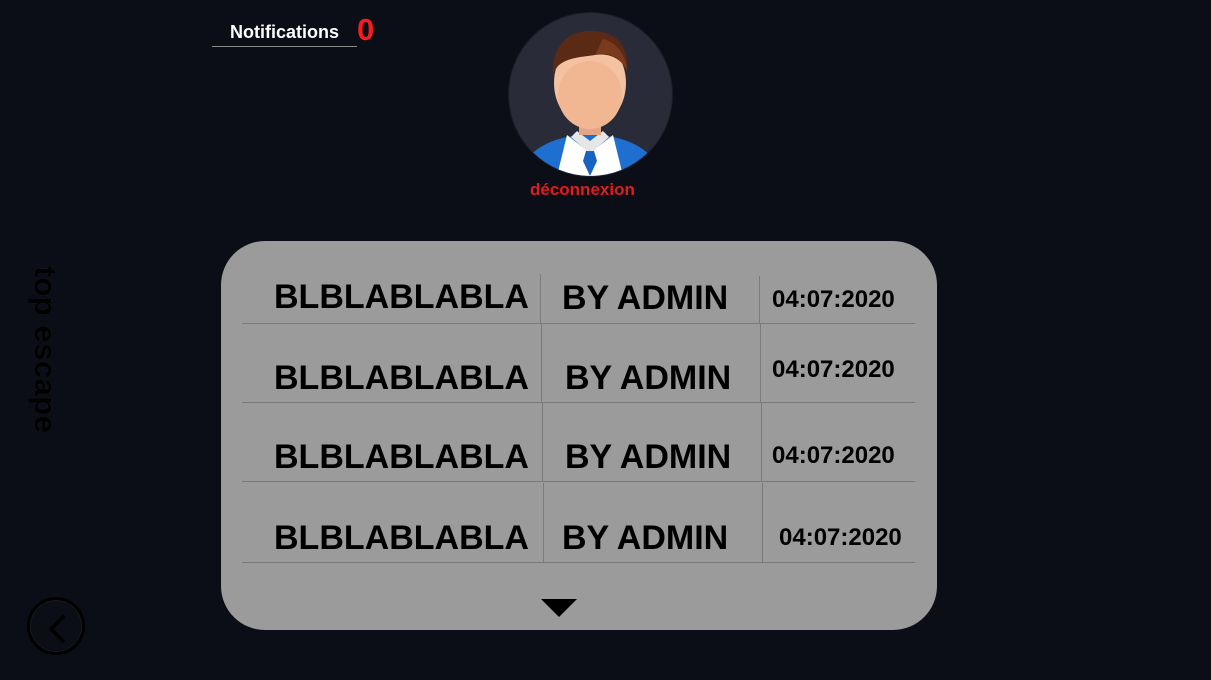 Image resolution: width=1211 pixels, height=680 pixels. Describe the element at coordinates (582, 190) in the screenshot. I see `logout-link: déconnexion` at that location.